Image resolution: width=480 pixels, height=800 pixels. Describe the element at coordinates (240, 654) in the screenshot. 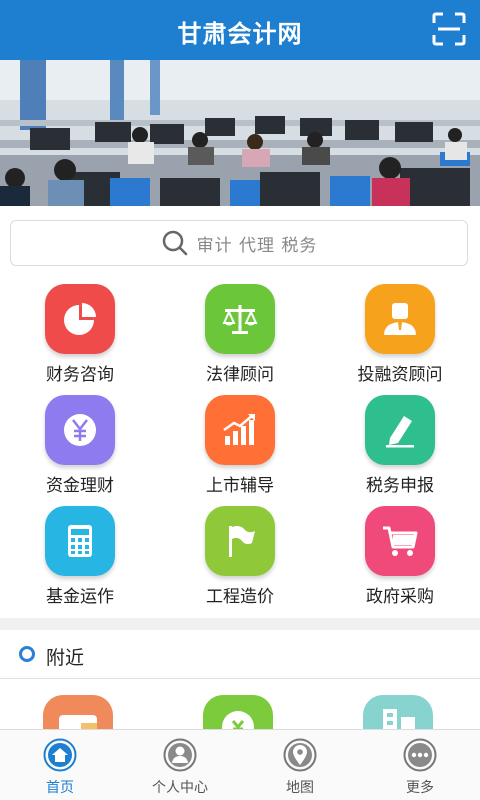

I see `nearby-section-header: 附近` at that location.